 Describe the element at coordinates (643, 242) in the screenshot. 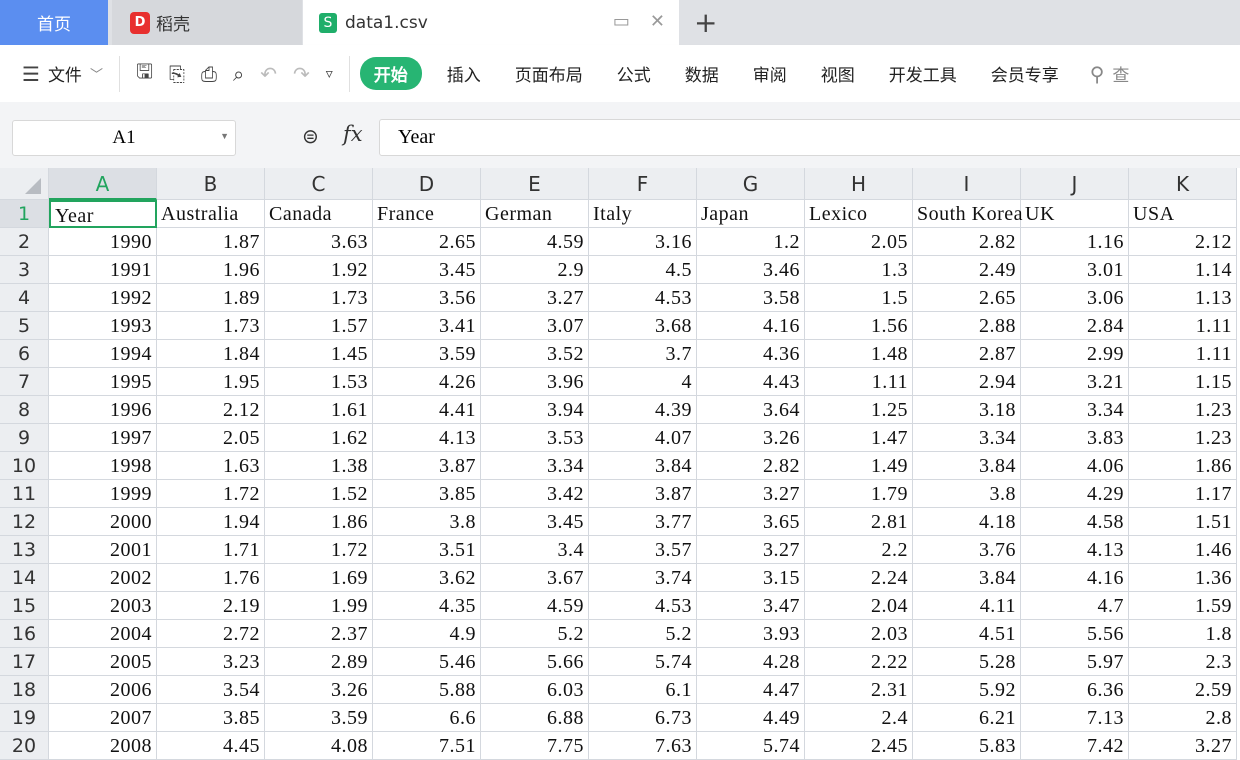

I see `data-cell: 3.16` at that location.